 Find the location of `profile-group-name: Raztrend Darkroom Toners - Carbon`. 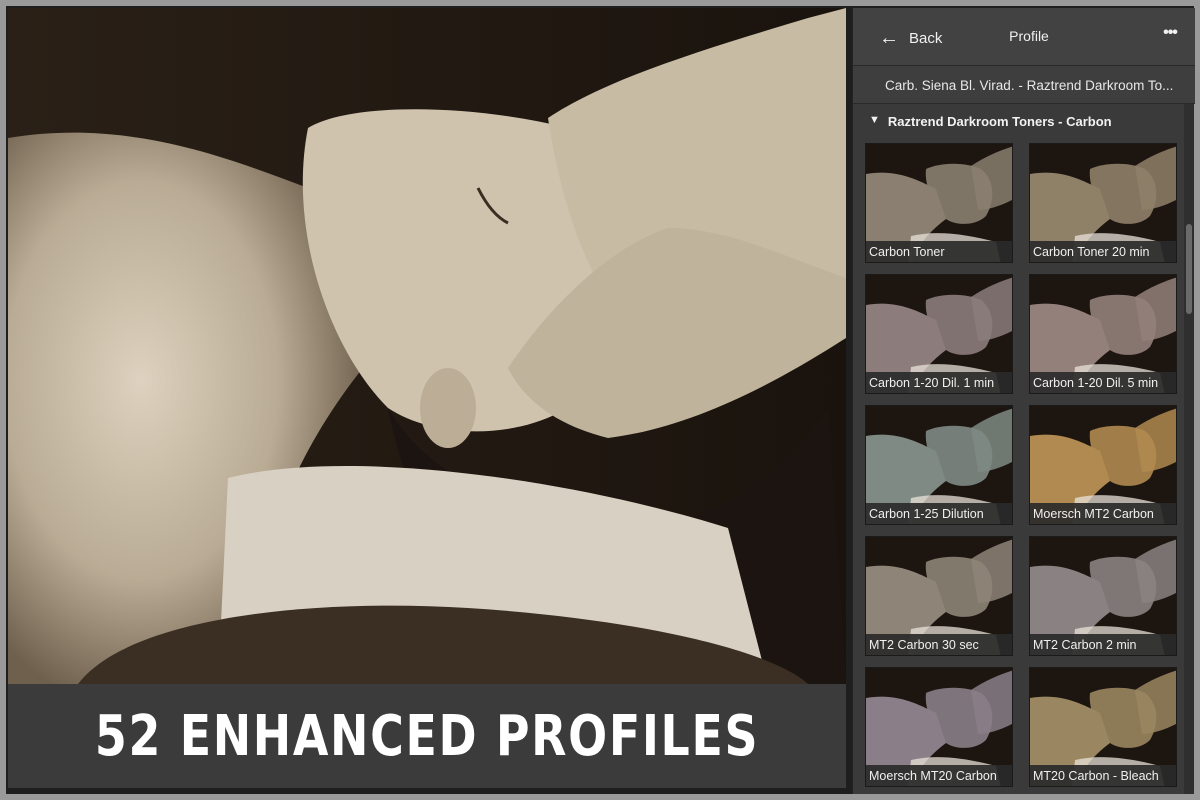

profile-group-name: Raztrend Darkroom Toners - Carbon is located at coordinates (999, 121).